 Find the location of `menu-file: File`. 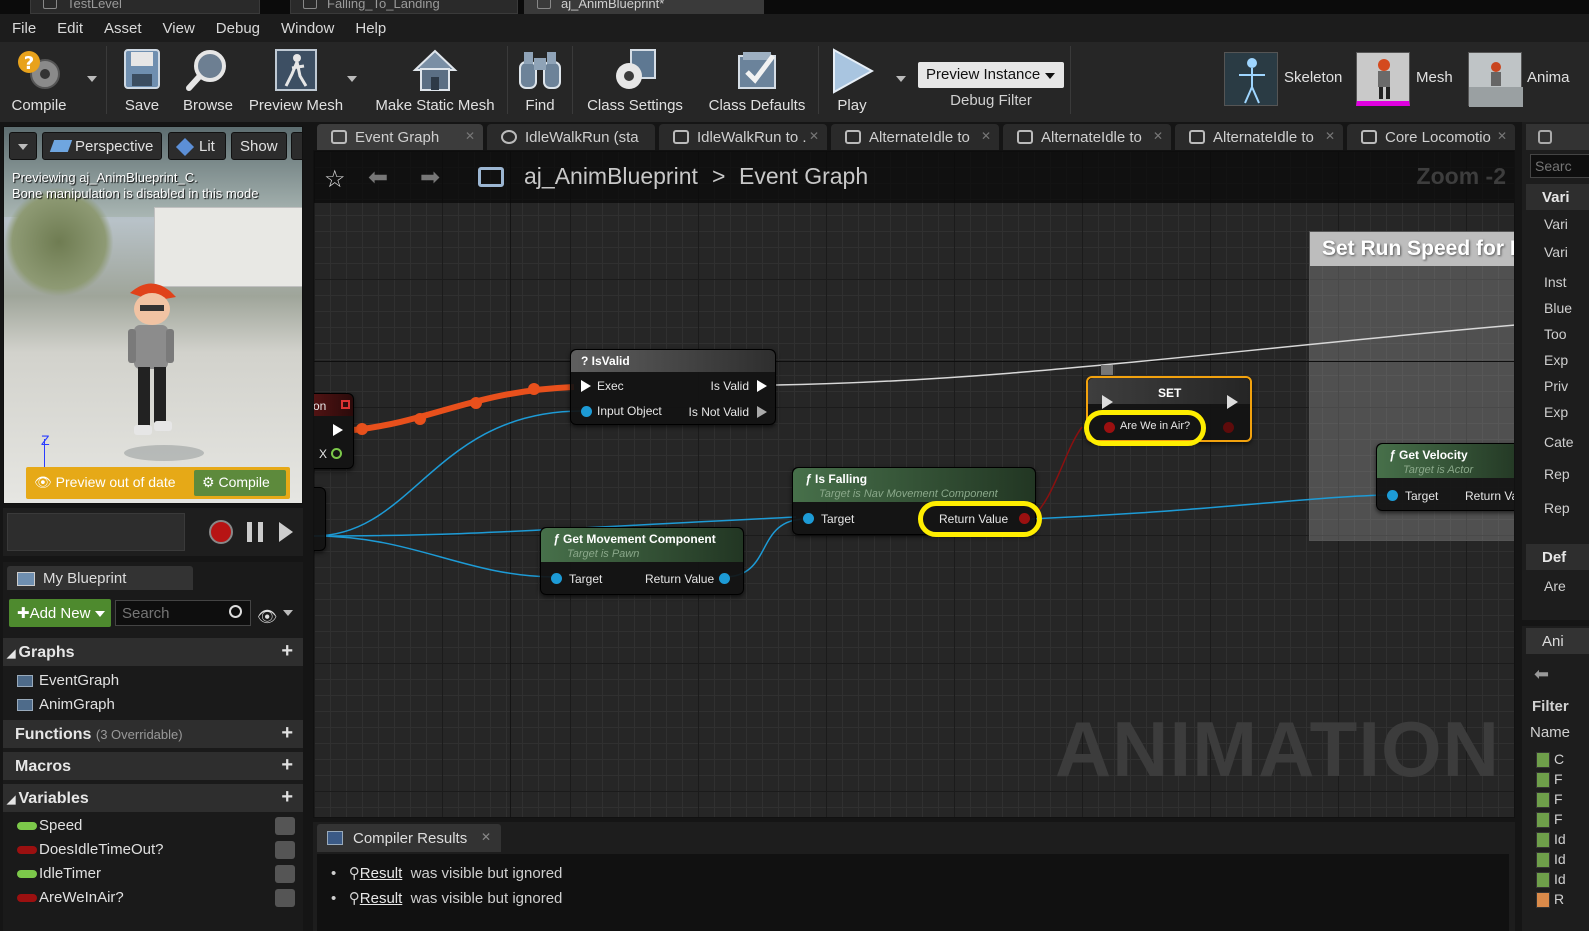

menu-file: File is located at coordinates (22, 28).